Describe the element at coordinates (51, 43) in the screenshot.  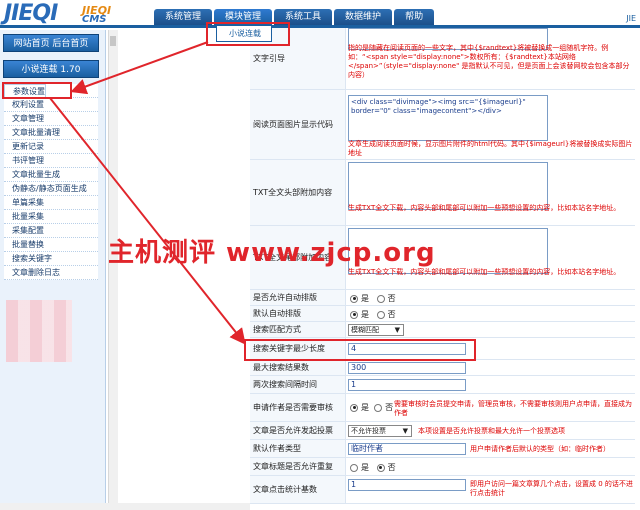
I see `home-button: 网站首页 后台首页` at that location.